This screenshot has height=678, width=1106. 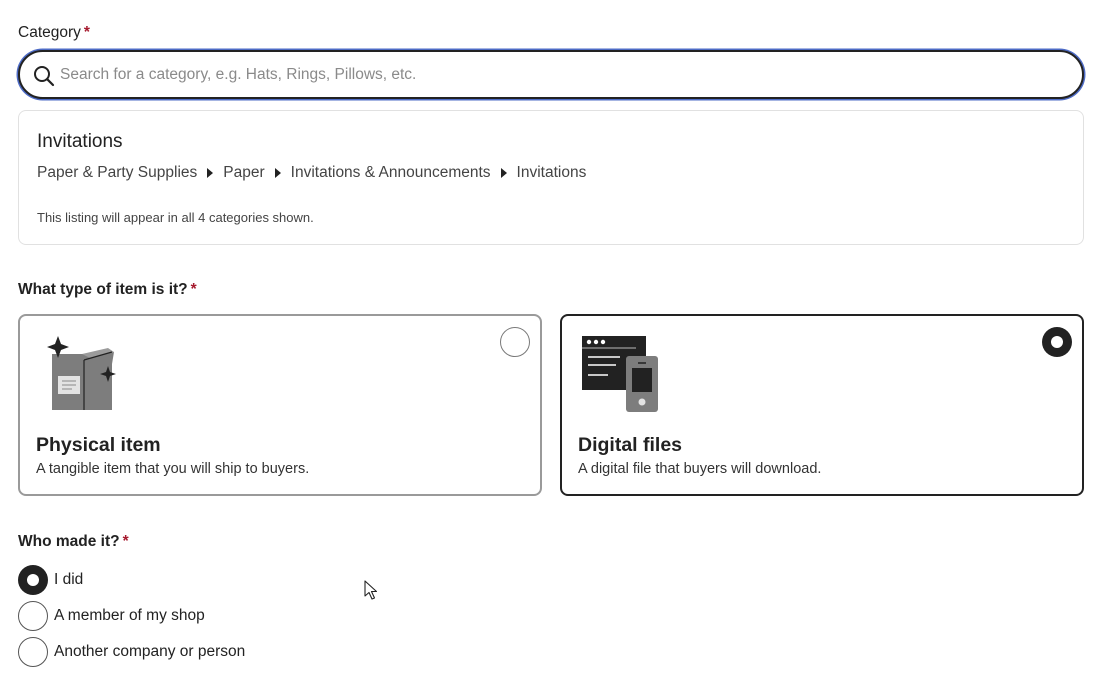 I want to click on who-made-label-text: Who made it?, so click(x=69, y=541).